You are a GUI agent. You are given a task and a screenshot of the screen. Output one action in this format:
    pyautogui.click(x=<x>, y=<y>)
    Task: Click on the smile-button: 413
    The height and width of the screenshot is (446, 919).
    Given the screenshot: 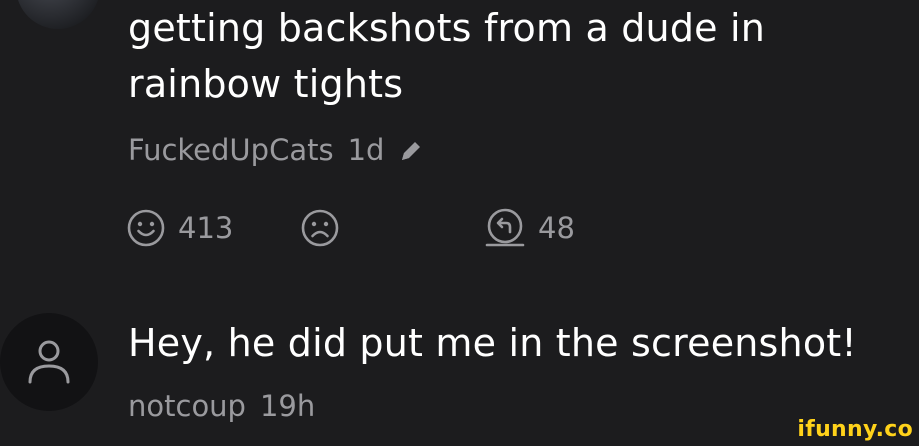 What is the action you would take?
    pyautogui.click(x=179, y=228)
    